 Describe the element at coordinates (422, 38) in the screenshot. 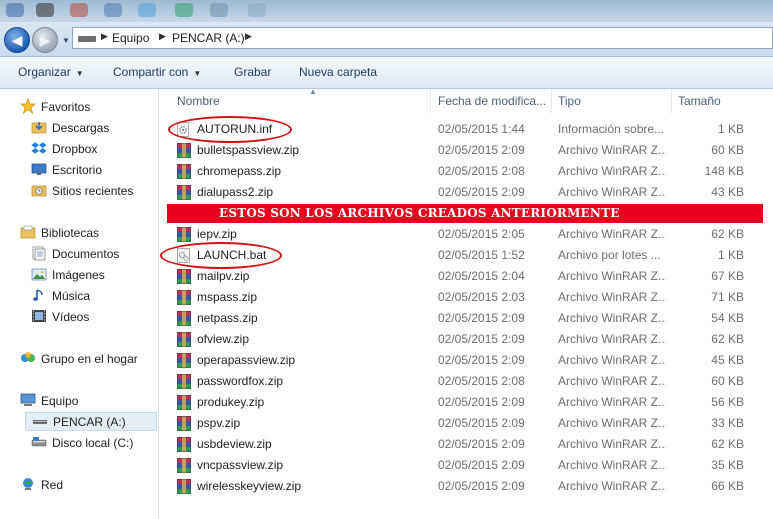

I see `address-bar: ▶ Equipo ▶ PENCAR (A:) ▶` at that location.